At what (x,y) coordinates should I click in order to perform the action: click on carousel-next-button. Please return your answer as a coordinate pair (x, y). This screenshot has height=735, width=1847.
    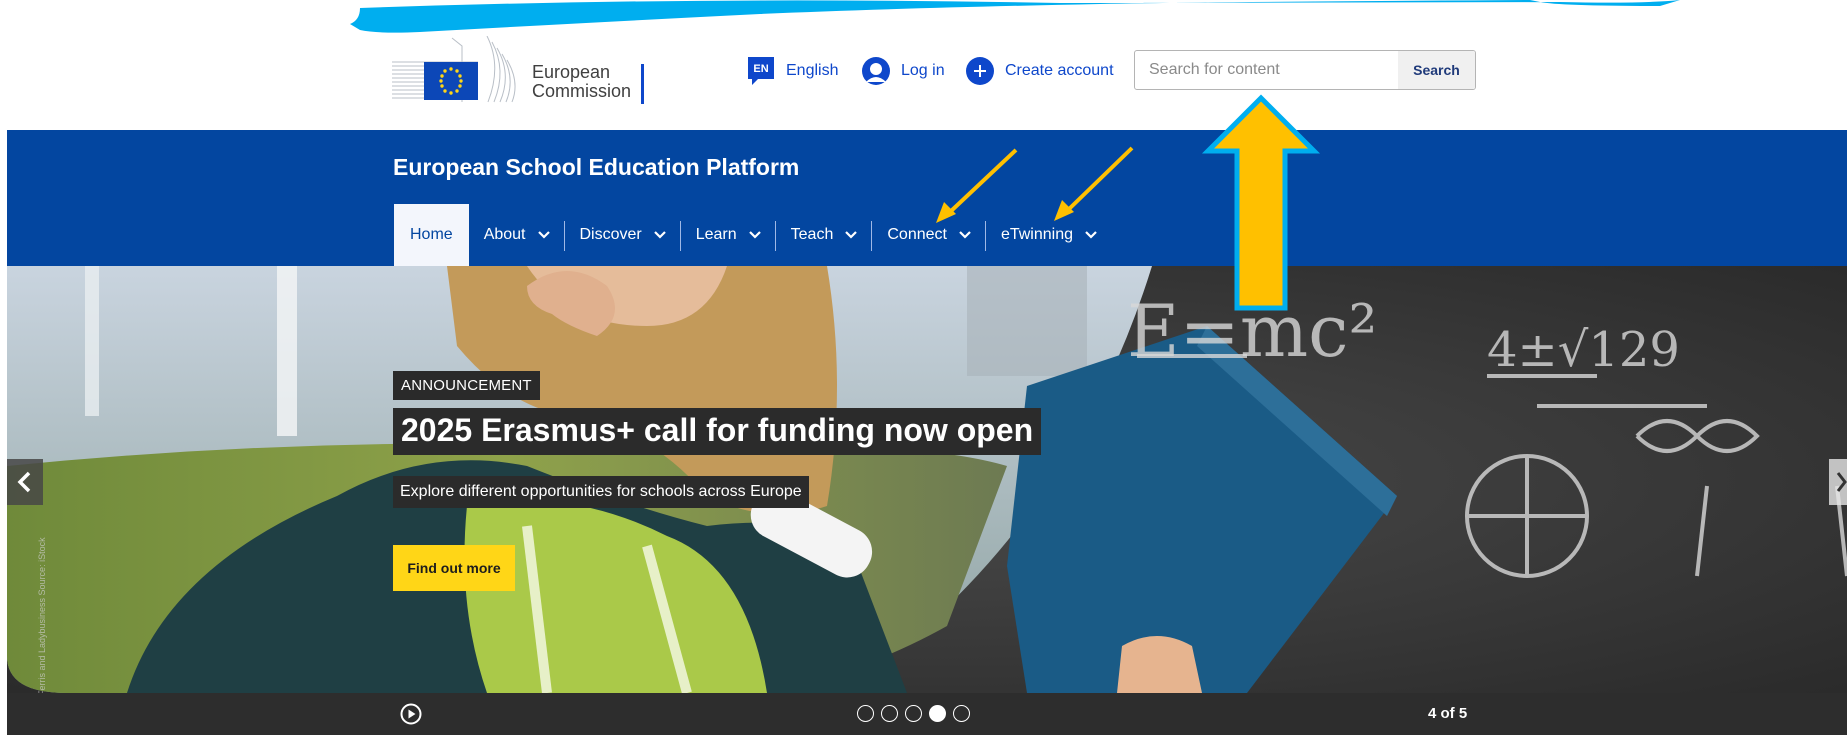
    Looking at the image, I should click on (1838, 482).